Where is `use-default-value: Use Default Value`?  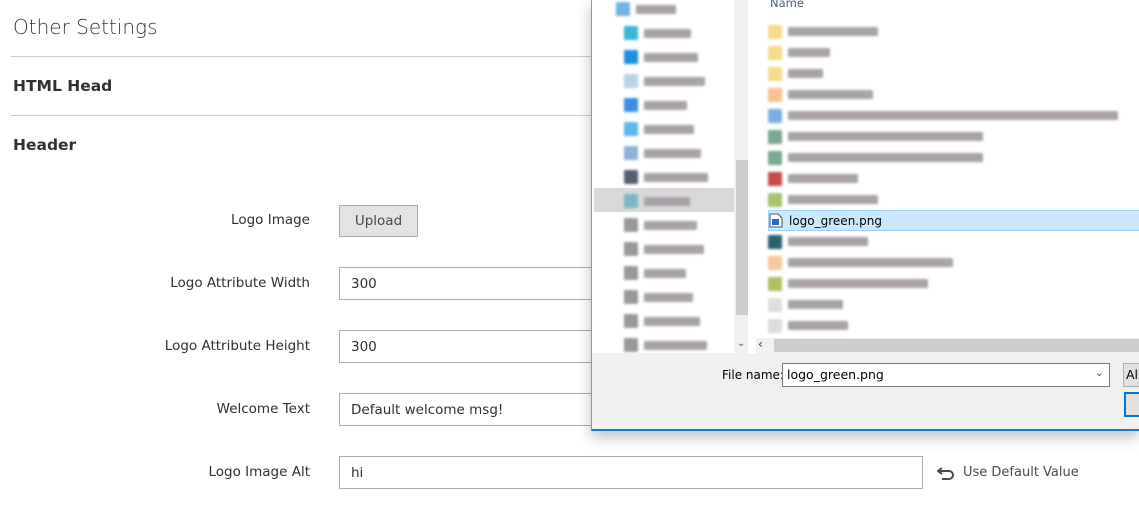
use-default-value: Use Default Value is located at coordinates (1008, 472).